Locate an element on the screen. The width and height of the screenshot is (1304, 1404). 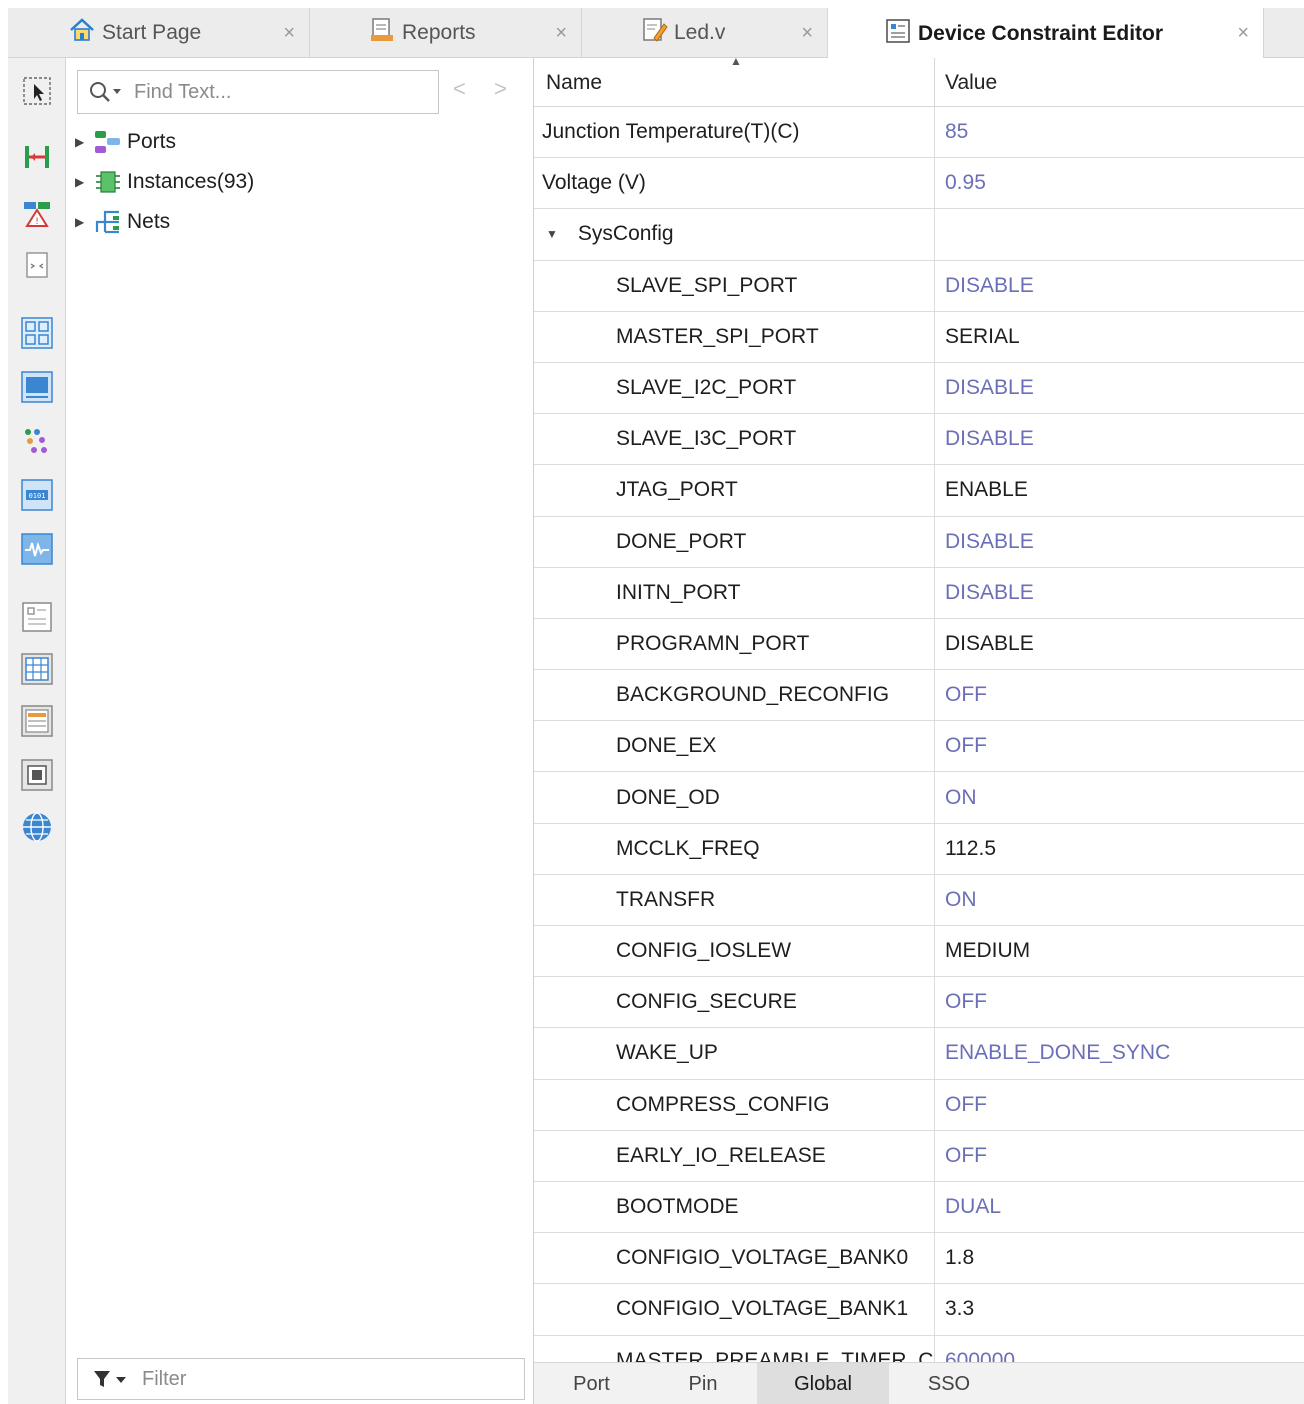
floorplan-icon is located at coordinates (37, 333).